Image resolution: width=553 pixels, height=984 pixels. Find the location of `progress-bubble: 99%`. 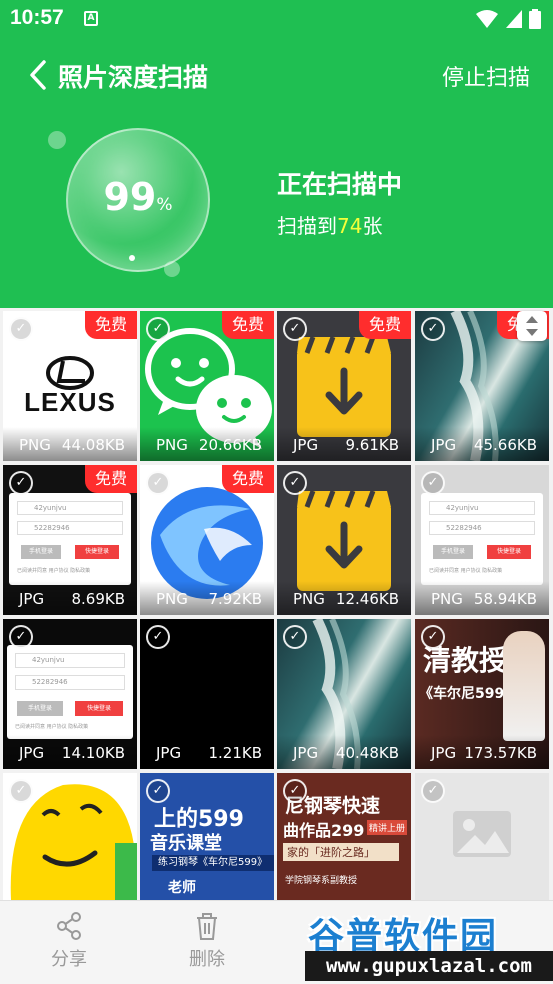

progress-bubble: 99% is located at coordinates (140, 203).